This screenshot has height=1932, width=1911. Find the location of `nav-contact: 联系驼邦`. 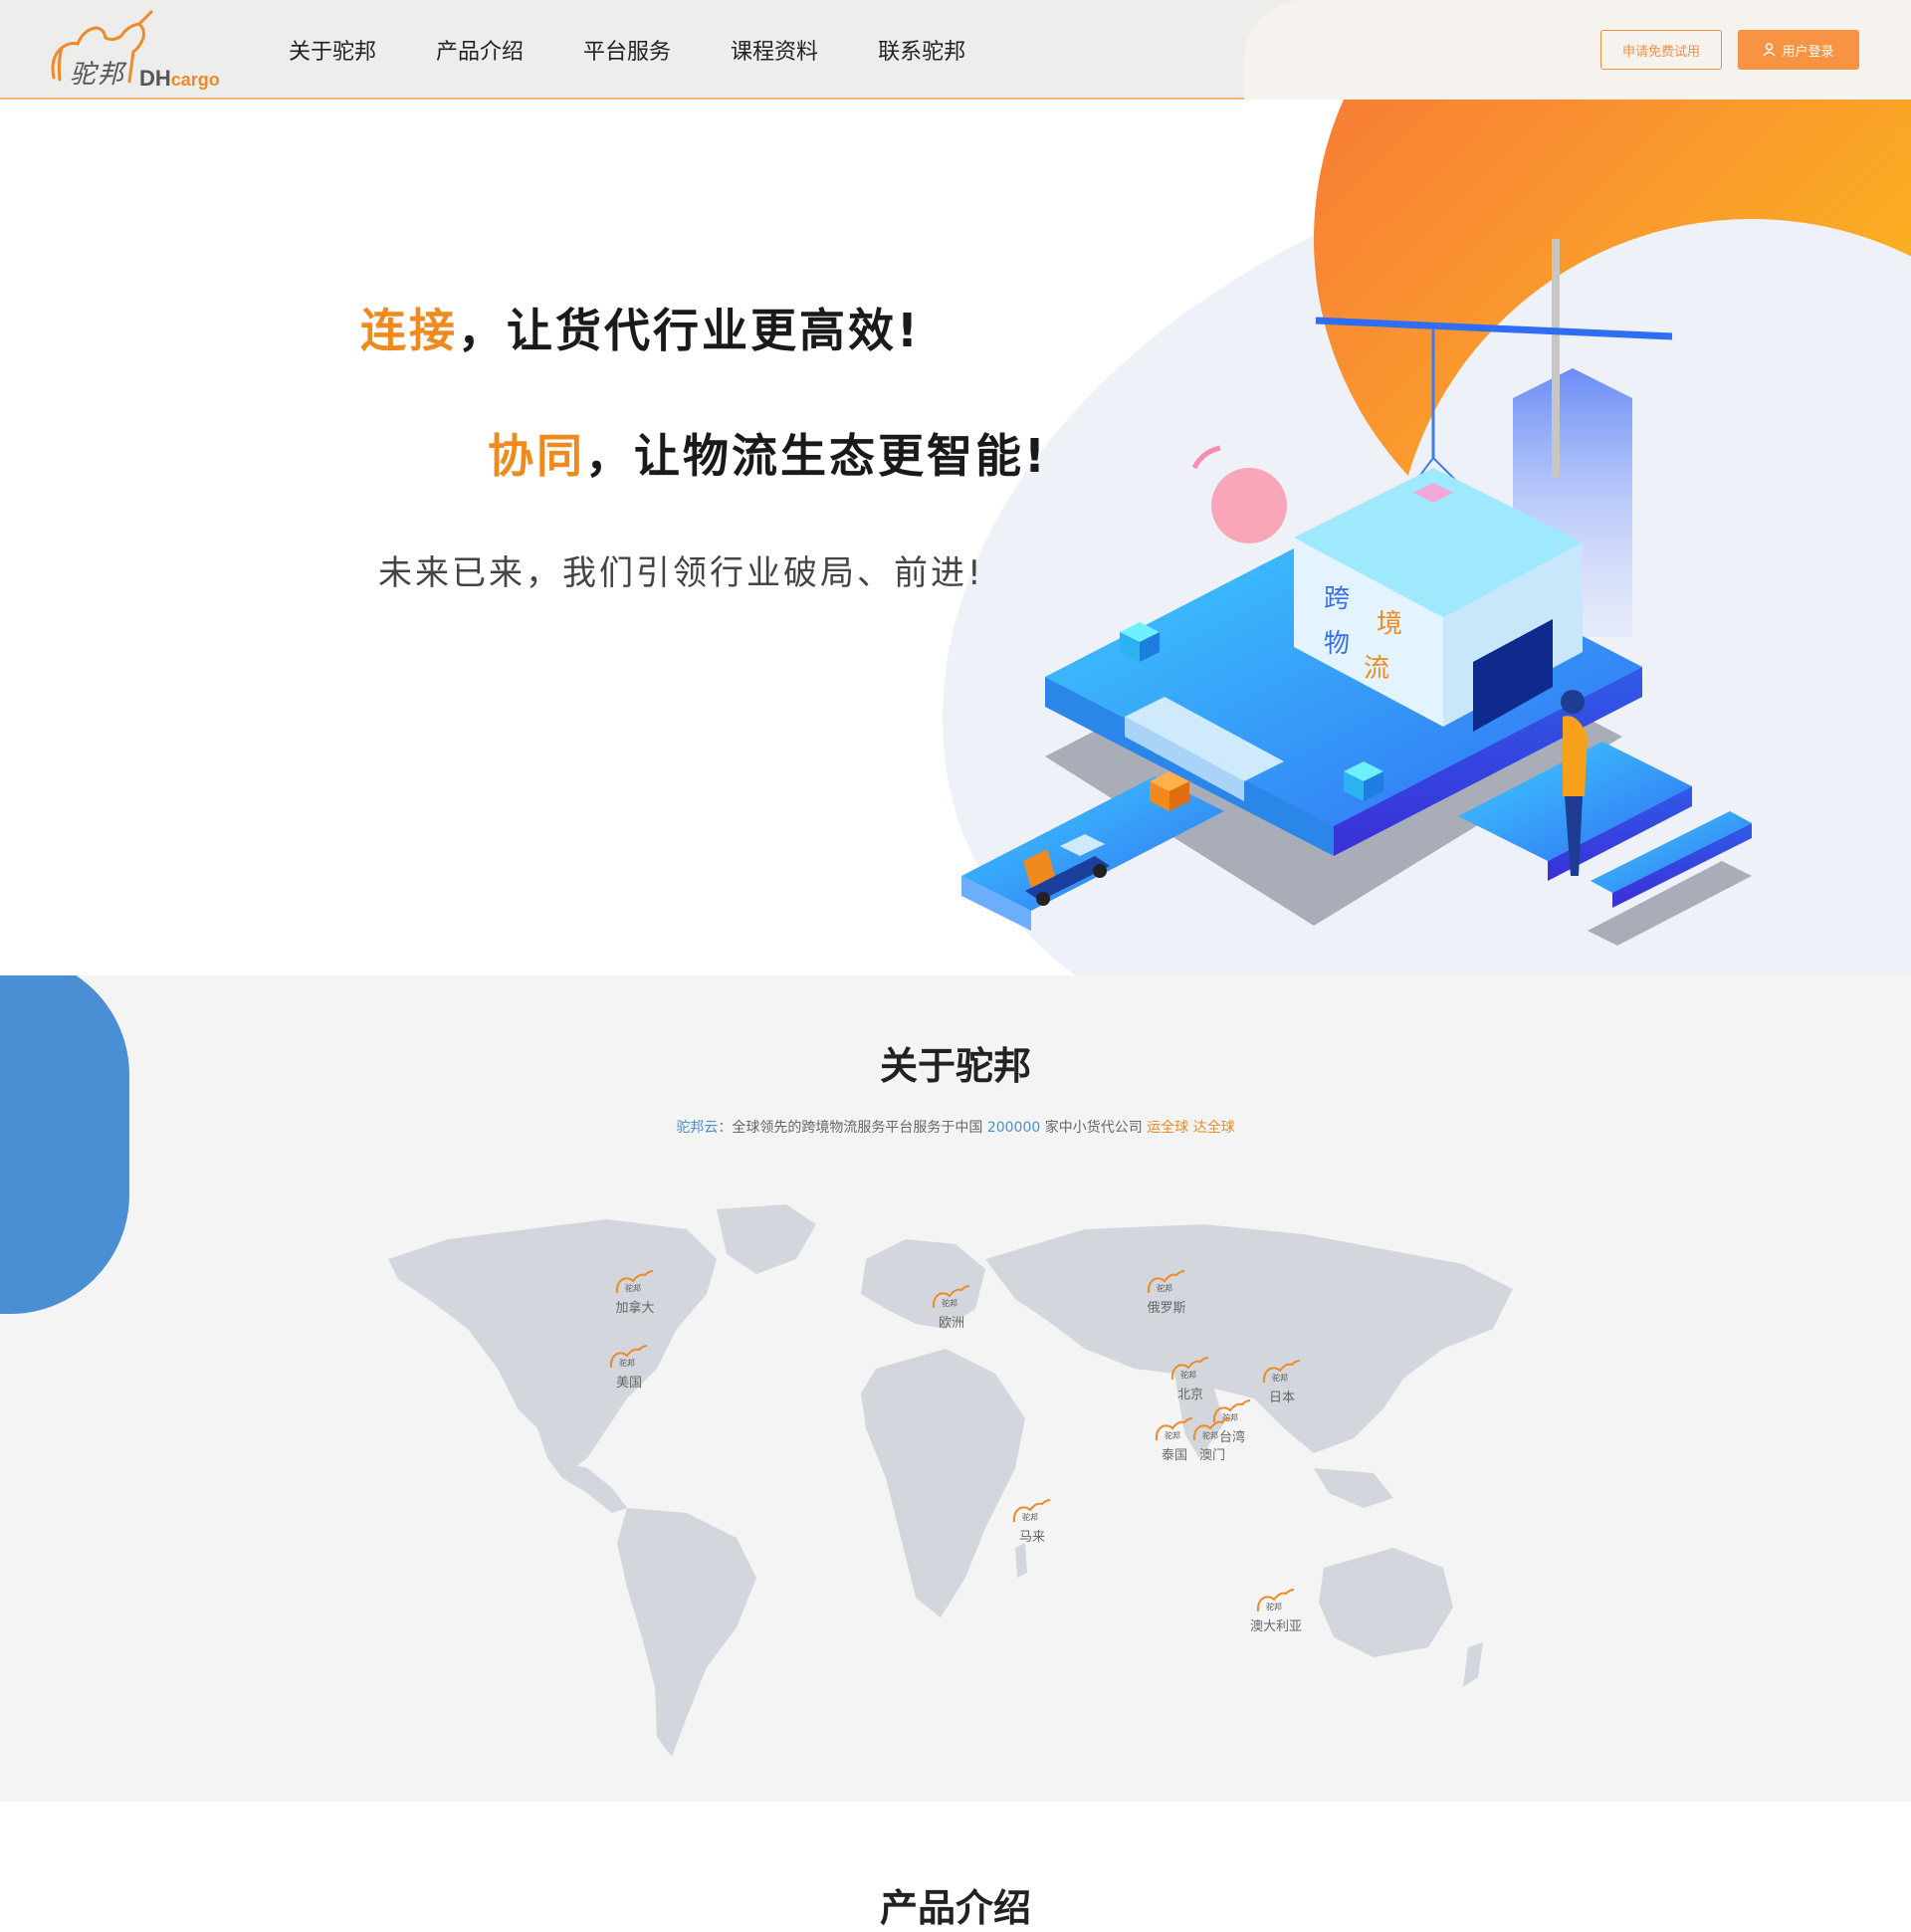

nav-contact: 联系驼邦 is located at coordinates (921, 50).